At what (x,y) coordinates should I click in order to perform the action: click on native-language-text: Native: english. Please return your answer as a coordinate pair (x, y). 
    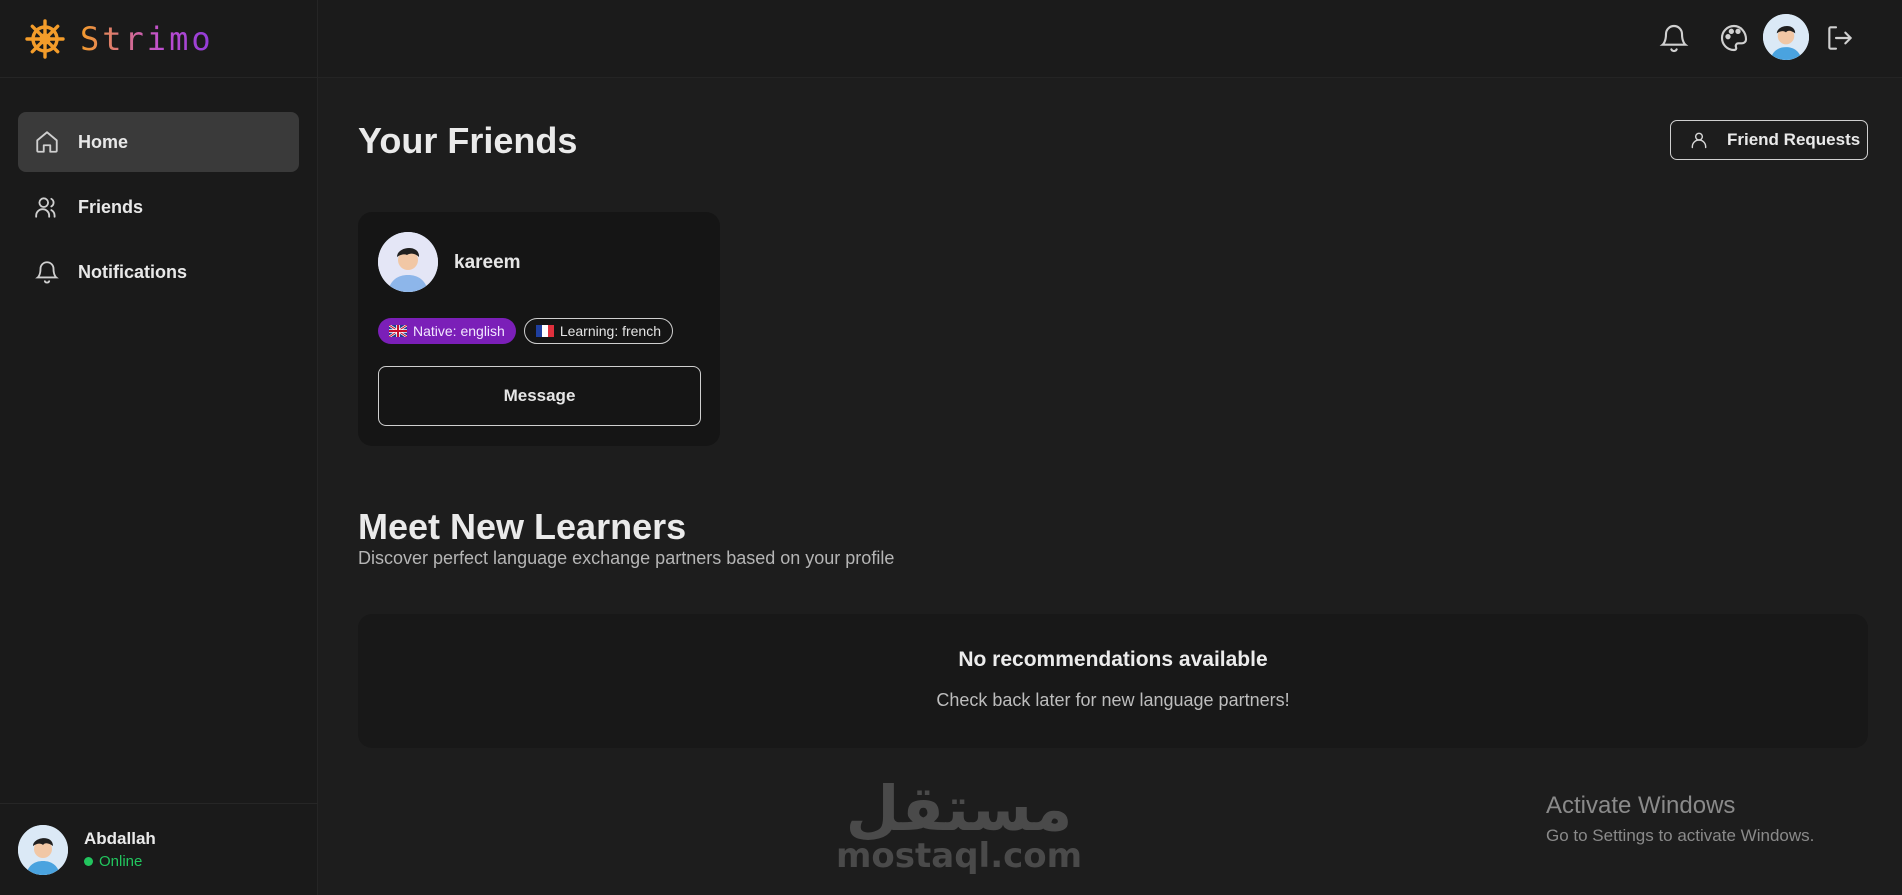
    Looking at the image, I should click on (459, 331).